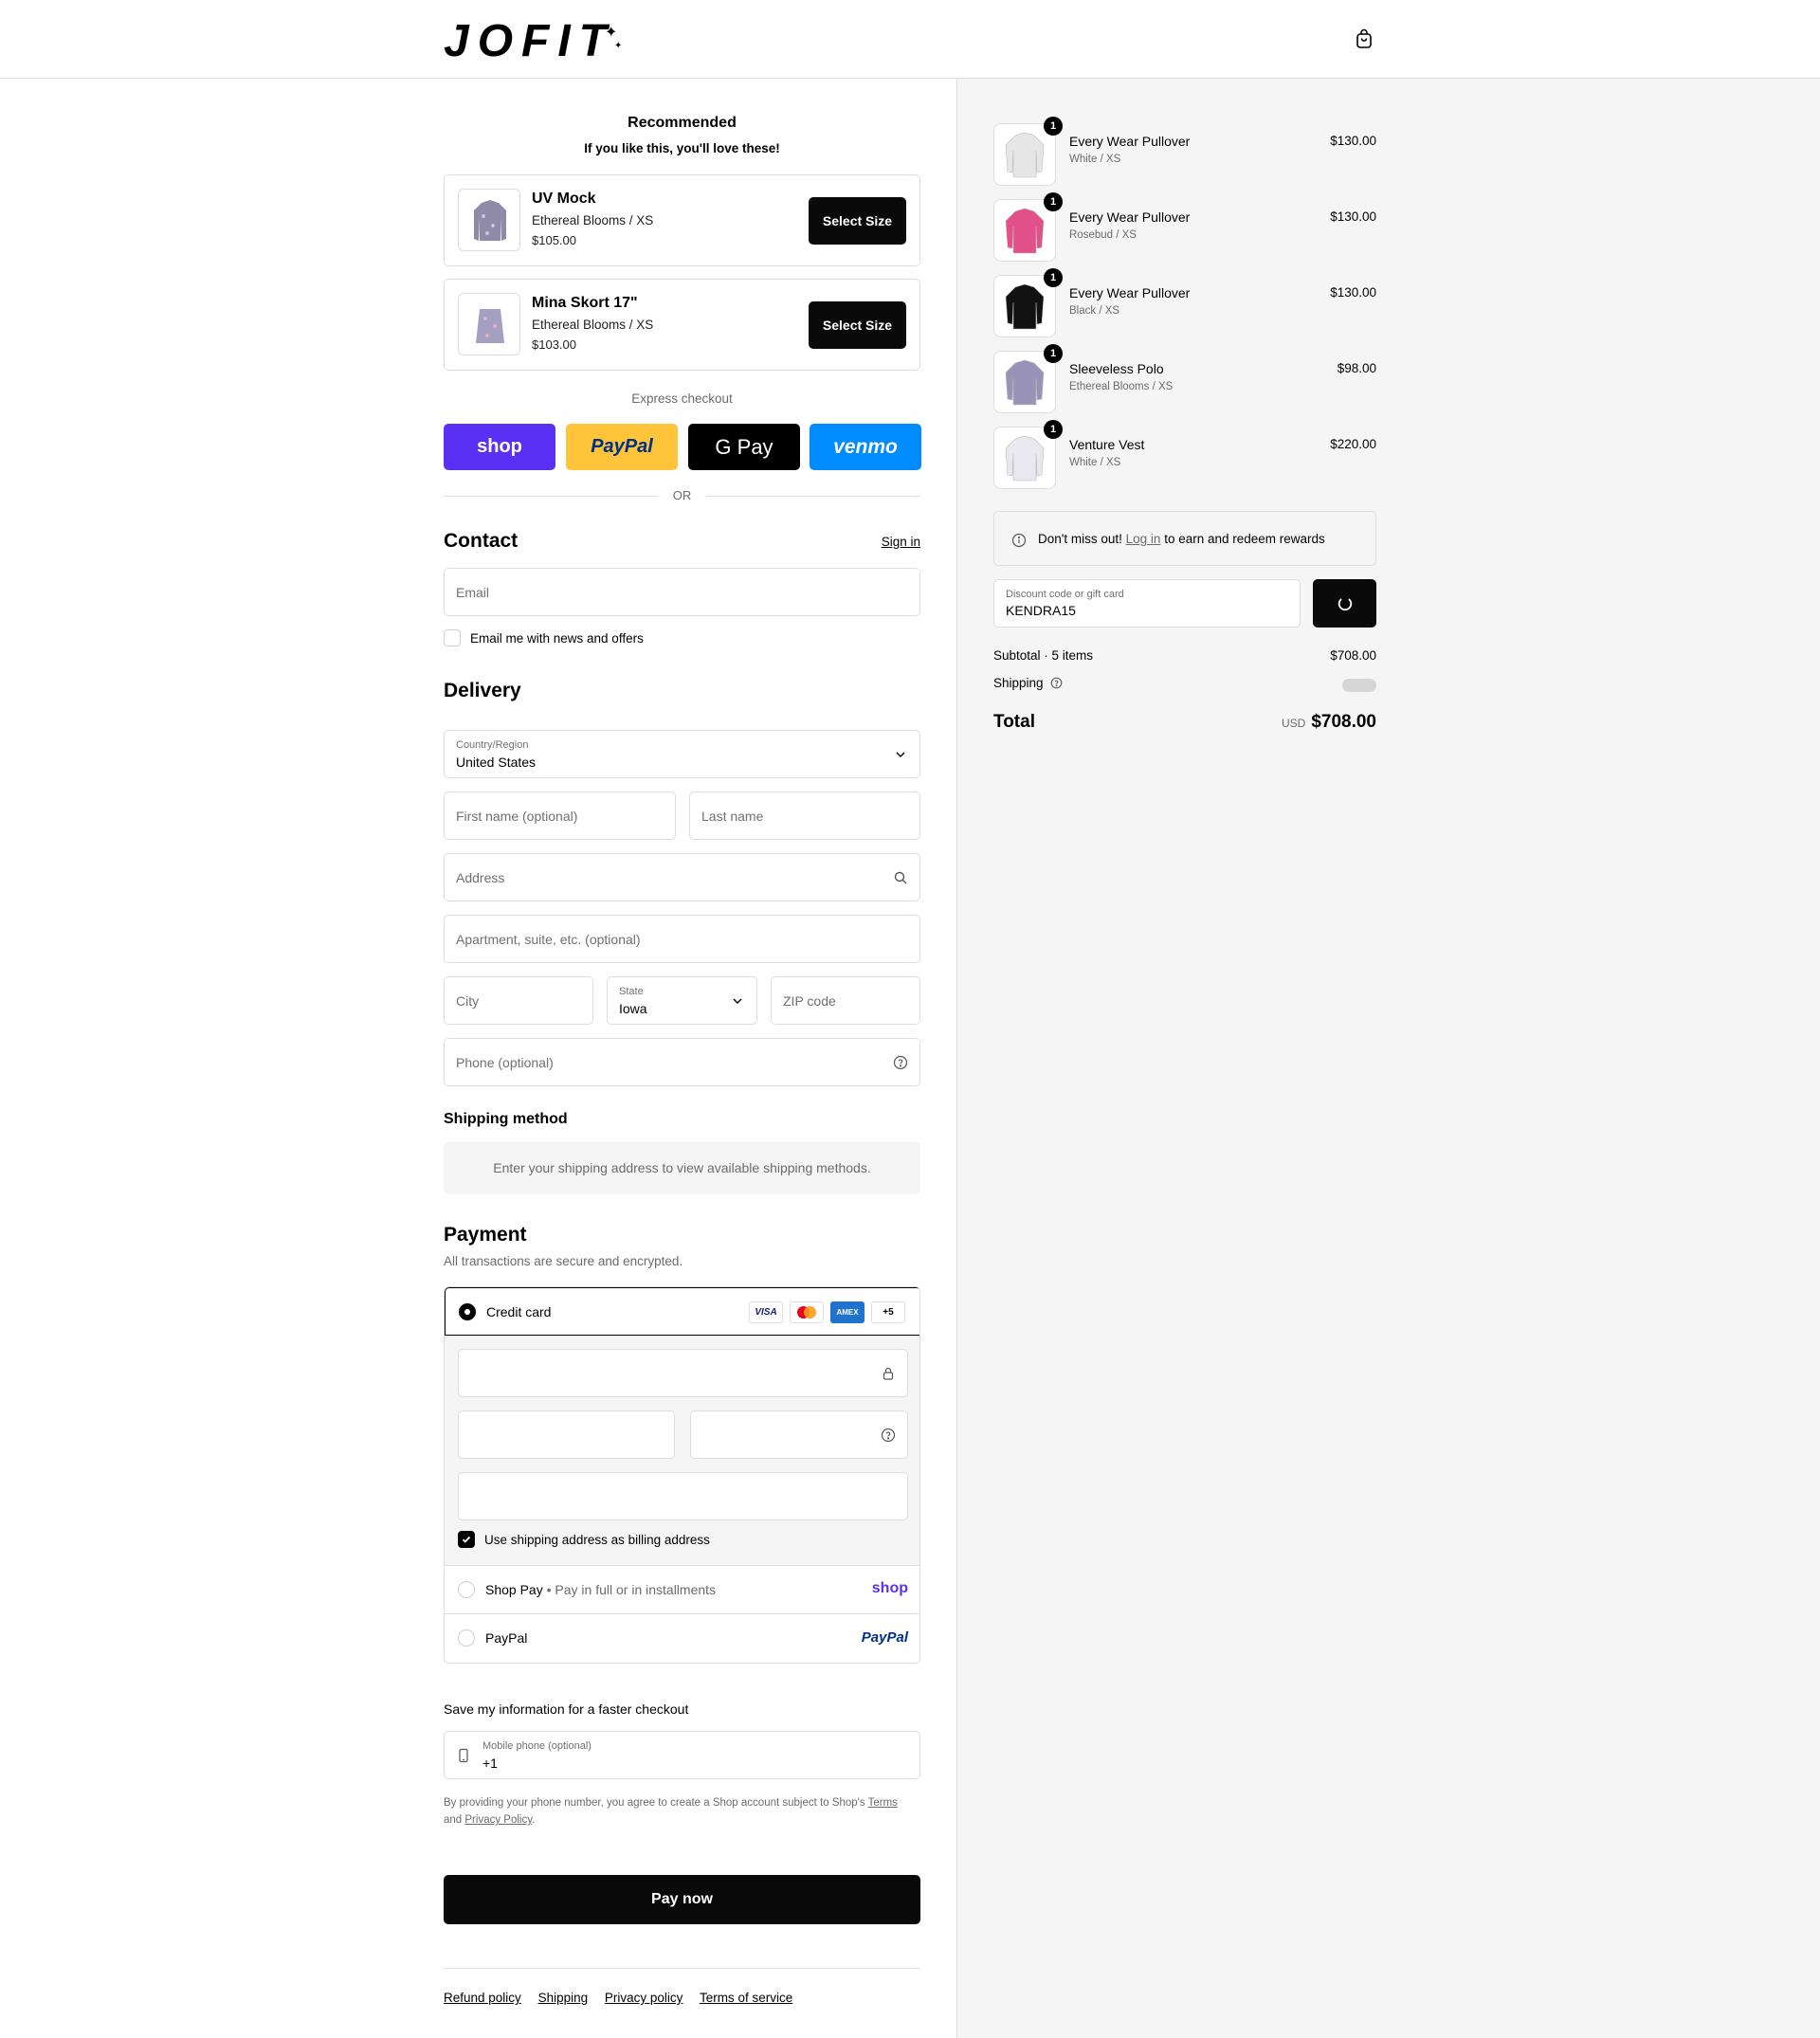  What do you see at coordinates (489, 324) in the screenshot?
I see `product-thumbnail` at bounding box center [489, 324].